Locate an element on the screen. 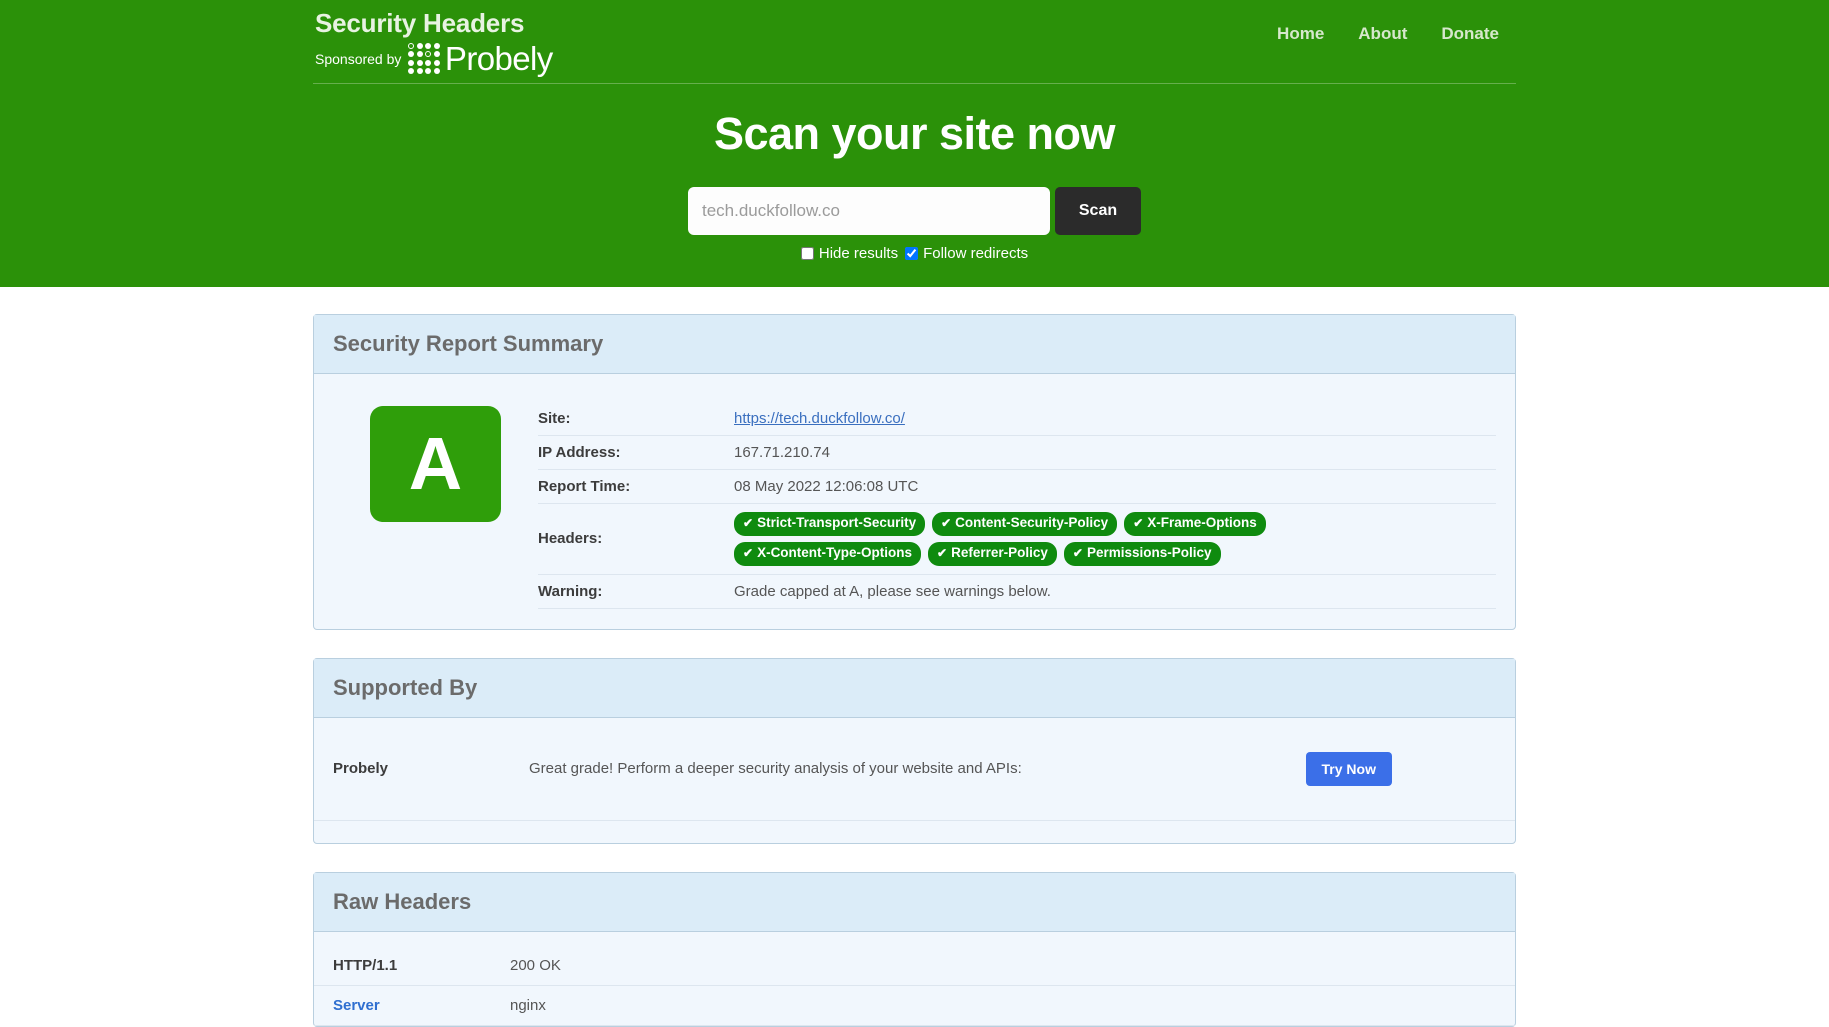 Image resolution: width=1829 pixels, height=1027 pixels. scan-form: Scan is located at coordinates (914, 211).